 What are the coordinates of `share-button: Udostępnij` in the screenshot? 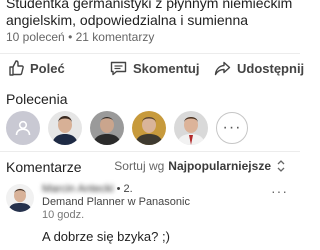 It's located at (259, 68).